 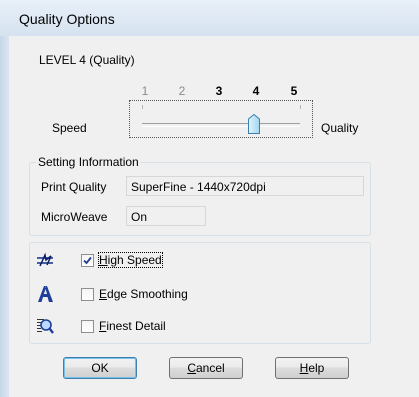 I want to click on high-speed-label: High Speed, so click(x=130, y=260).